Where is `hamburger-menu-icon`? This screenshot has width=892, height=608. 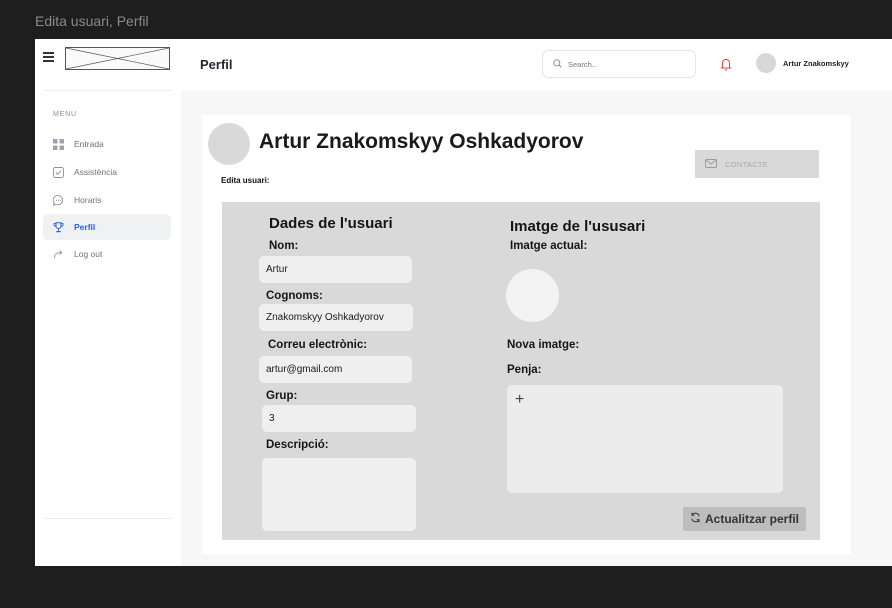 hamburger-menu-icon is located at coordinates (48, 57).